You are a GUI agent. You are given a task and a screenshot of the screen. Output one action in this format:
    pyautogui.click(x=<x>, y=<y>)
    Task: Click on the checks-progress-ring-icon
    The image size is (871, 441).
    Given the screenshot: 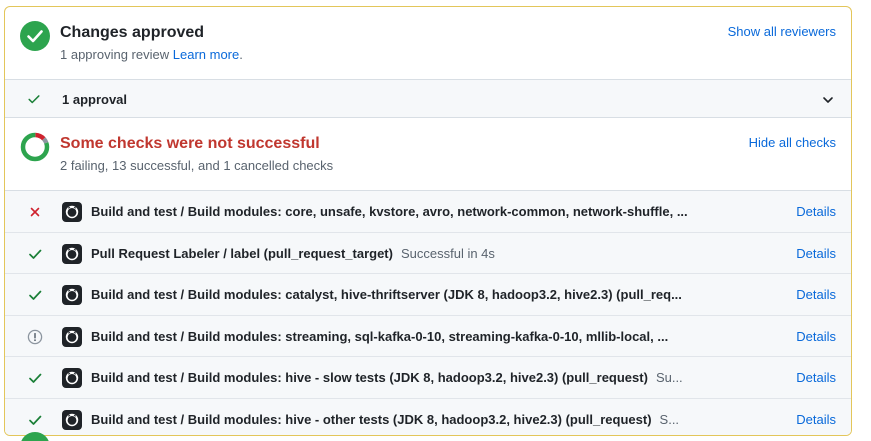 What is the action you would take?
    pyautogui.click(x=35, y=147)
    